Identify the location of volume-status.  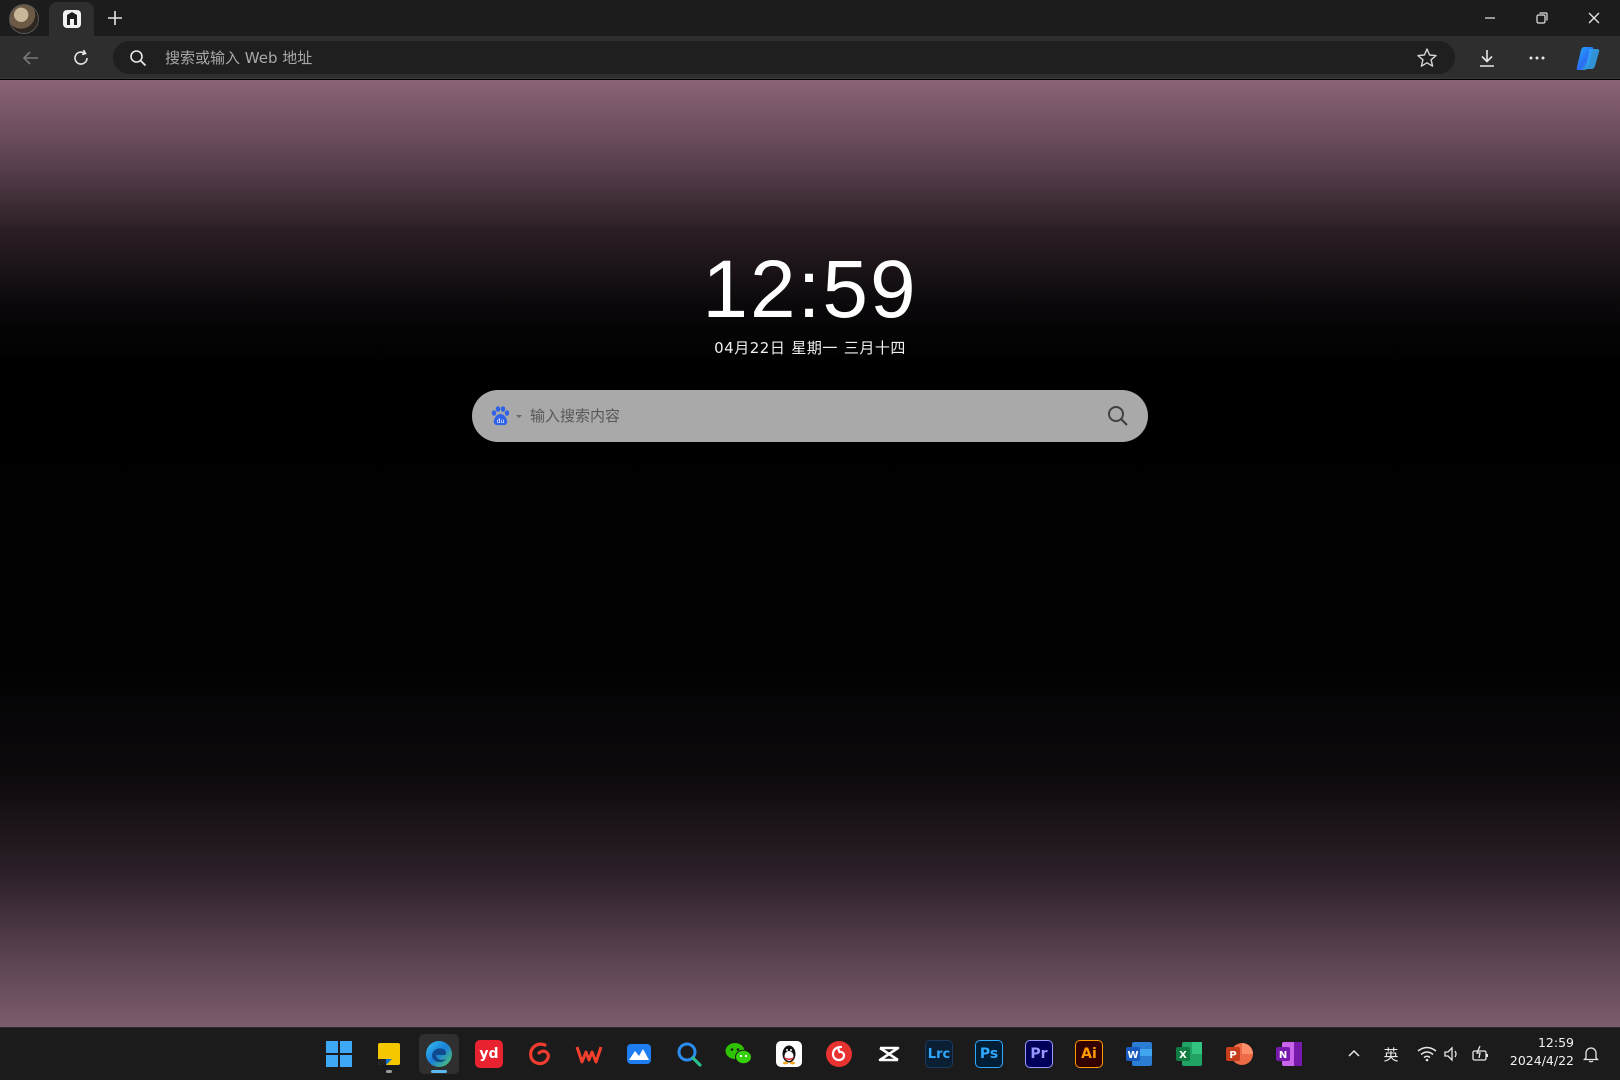
(1452, 1054).